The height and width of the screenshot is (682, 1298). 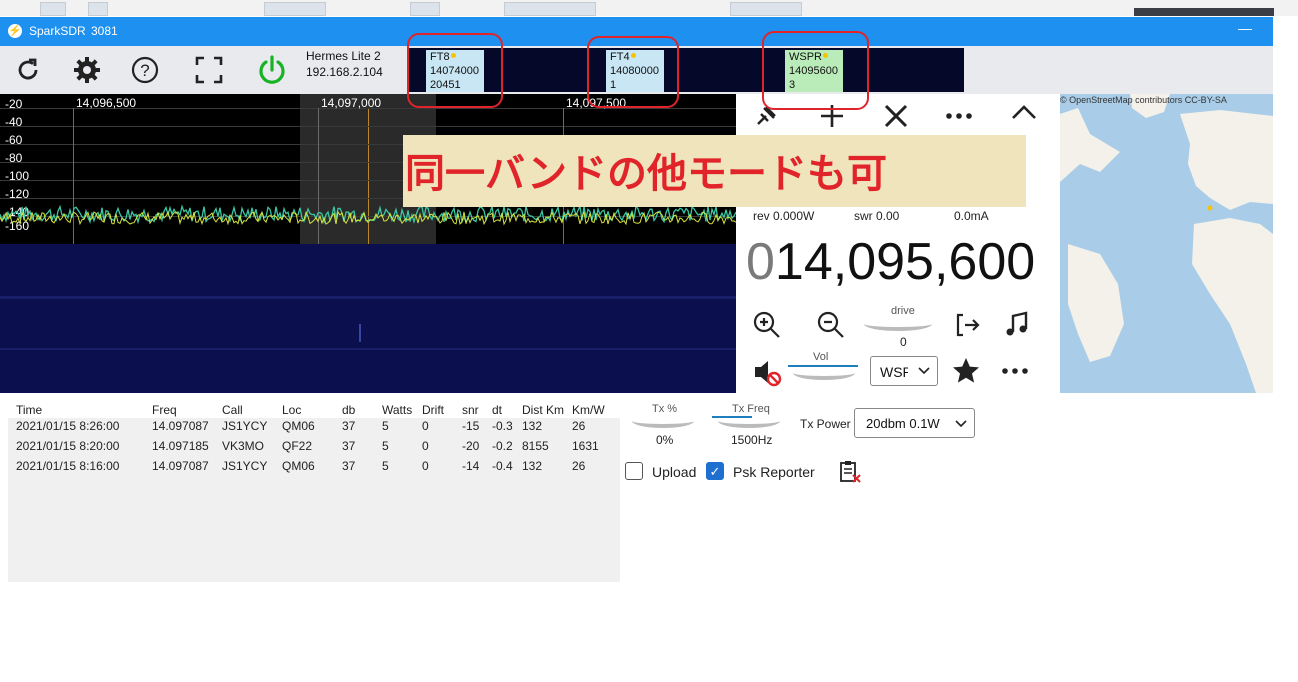 I want to click on highlight-ft4, so click(x=633, y=72).